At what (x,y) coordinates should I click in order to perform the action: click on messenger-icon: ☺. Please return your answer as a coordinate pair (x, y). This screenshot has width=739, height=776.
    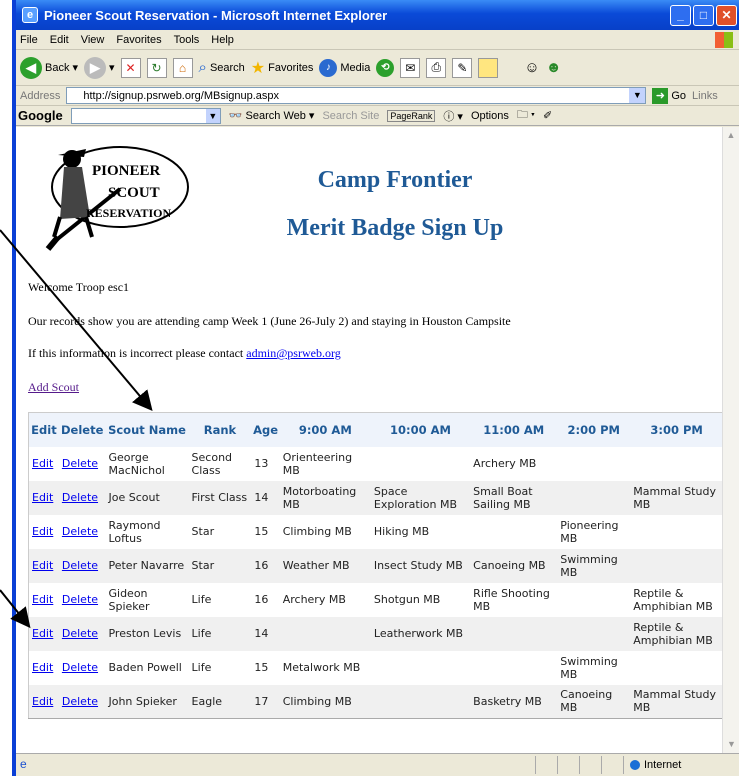
    Looking at the image, I should click on (531, 67).